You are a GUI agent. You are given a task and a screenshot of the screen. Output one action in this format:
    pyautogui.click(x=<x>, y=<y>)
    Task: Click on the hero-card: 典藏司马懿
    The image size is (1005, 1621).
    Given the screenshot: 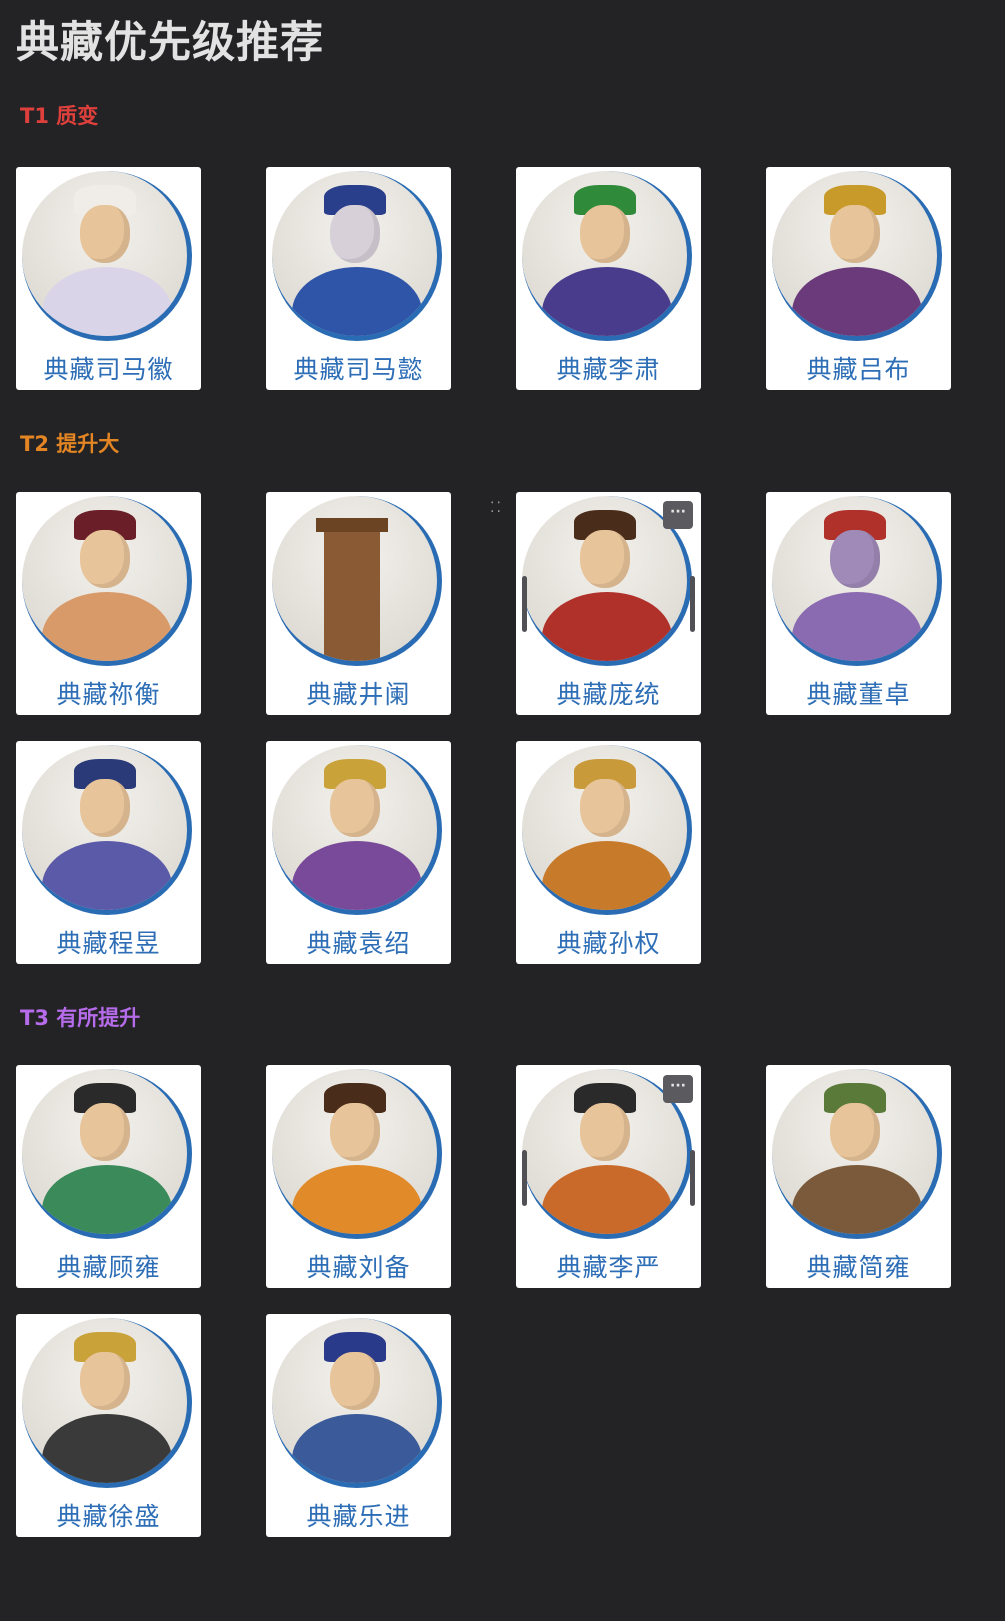 What is the action you would take?
    pyautogui.click(x=358, y=278)
    